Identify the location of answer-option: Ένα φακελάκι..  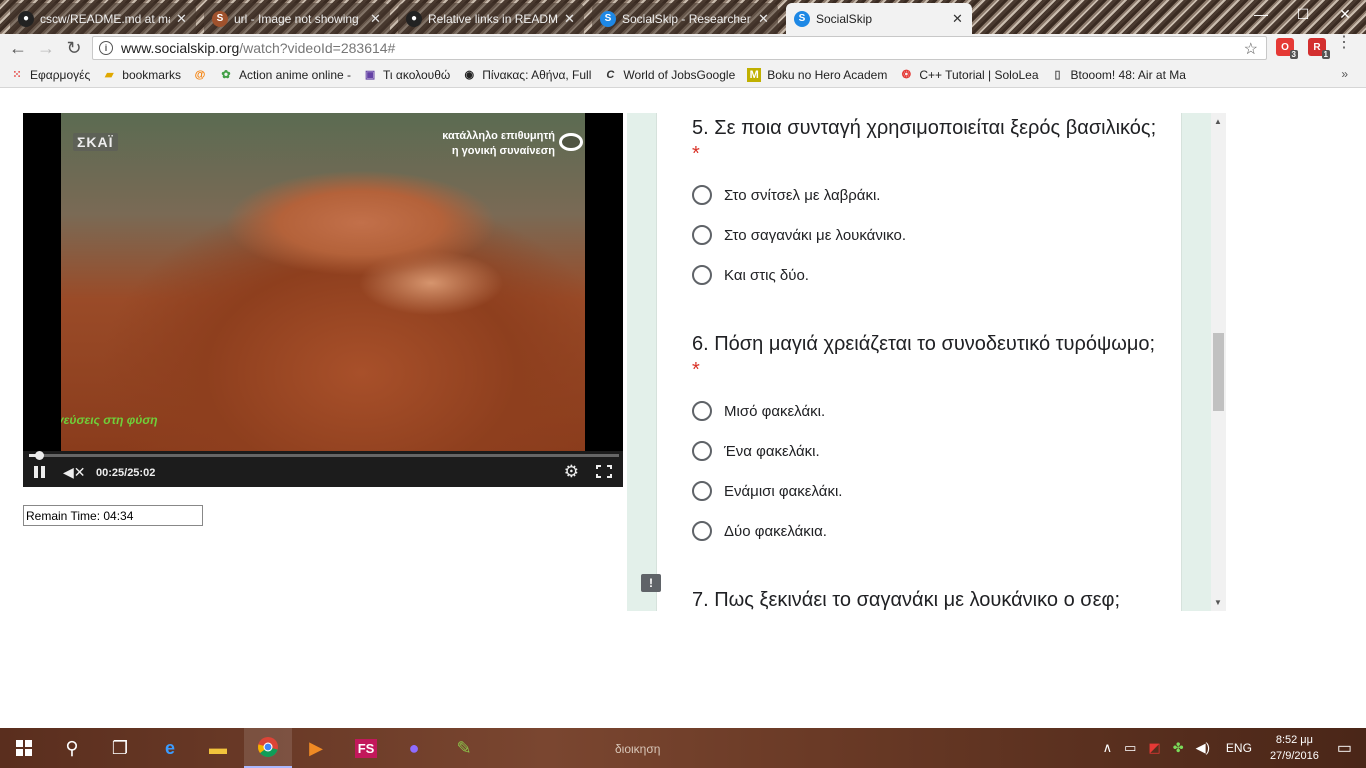
(927, 451).